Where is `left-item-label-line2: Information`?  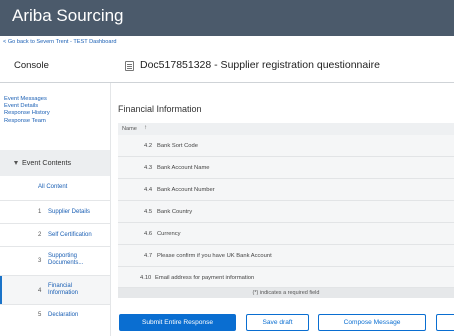 left-item-label-line2: Information is located at coordinates (63, 293).